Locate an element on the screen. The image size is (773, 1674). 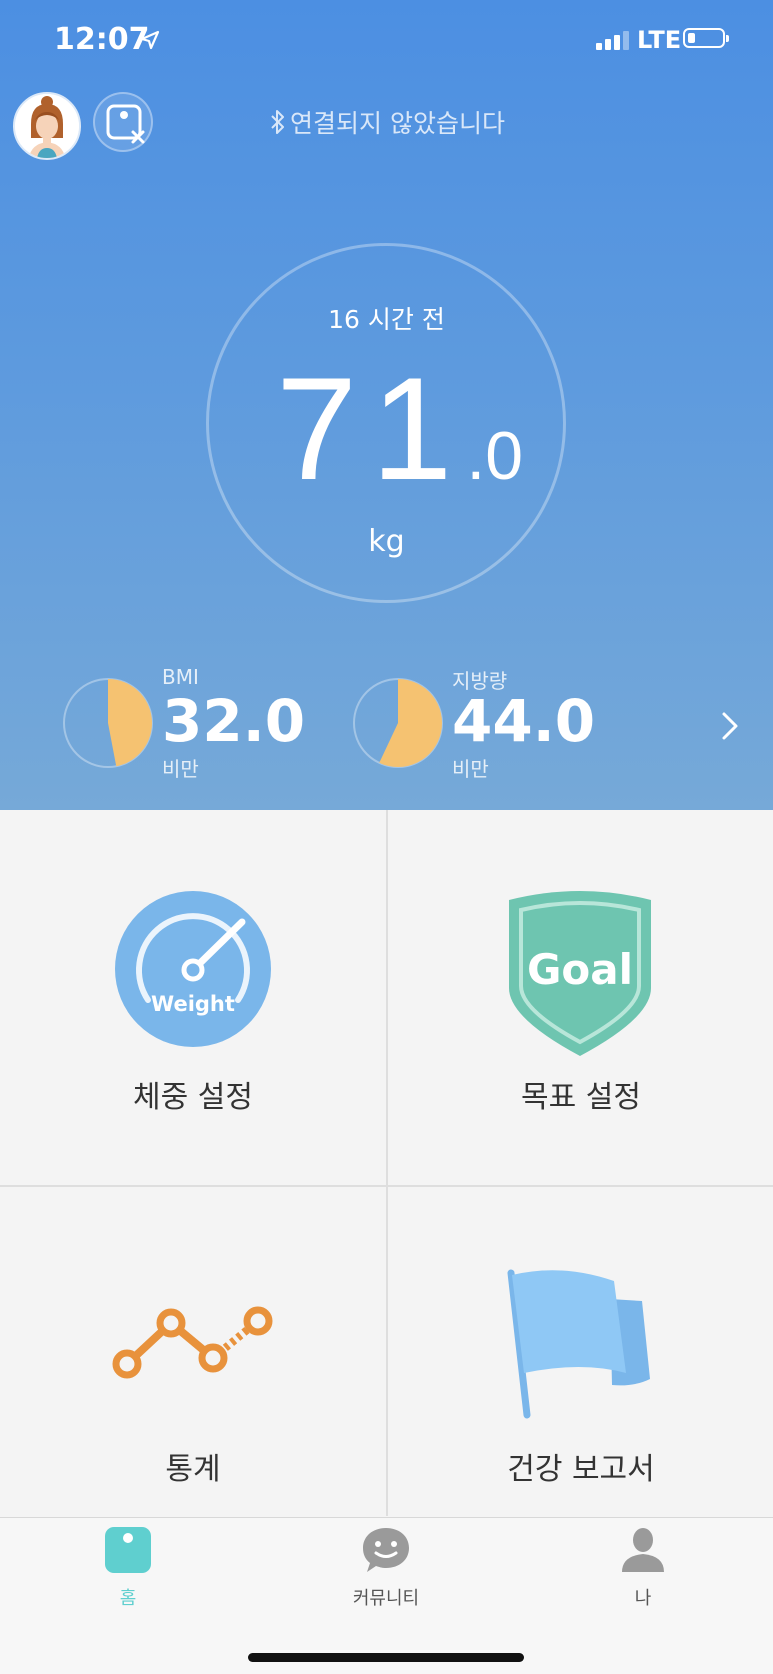
tab-community: 커뮤니티 is located at coordinates (386, 1568).